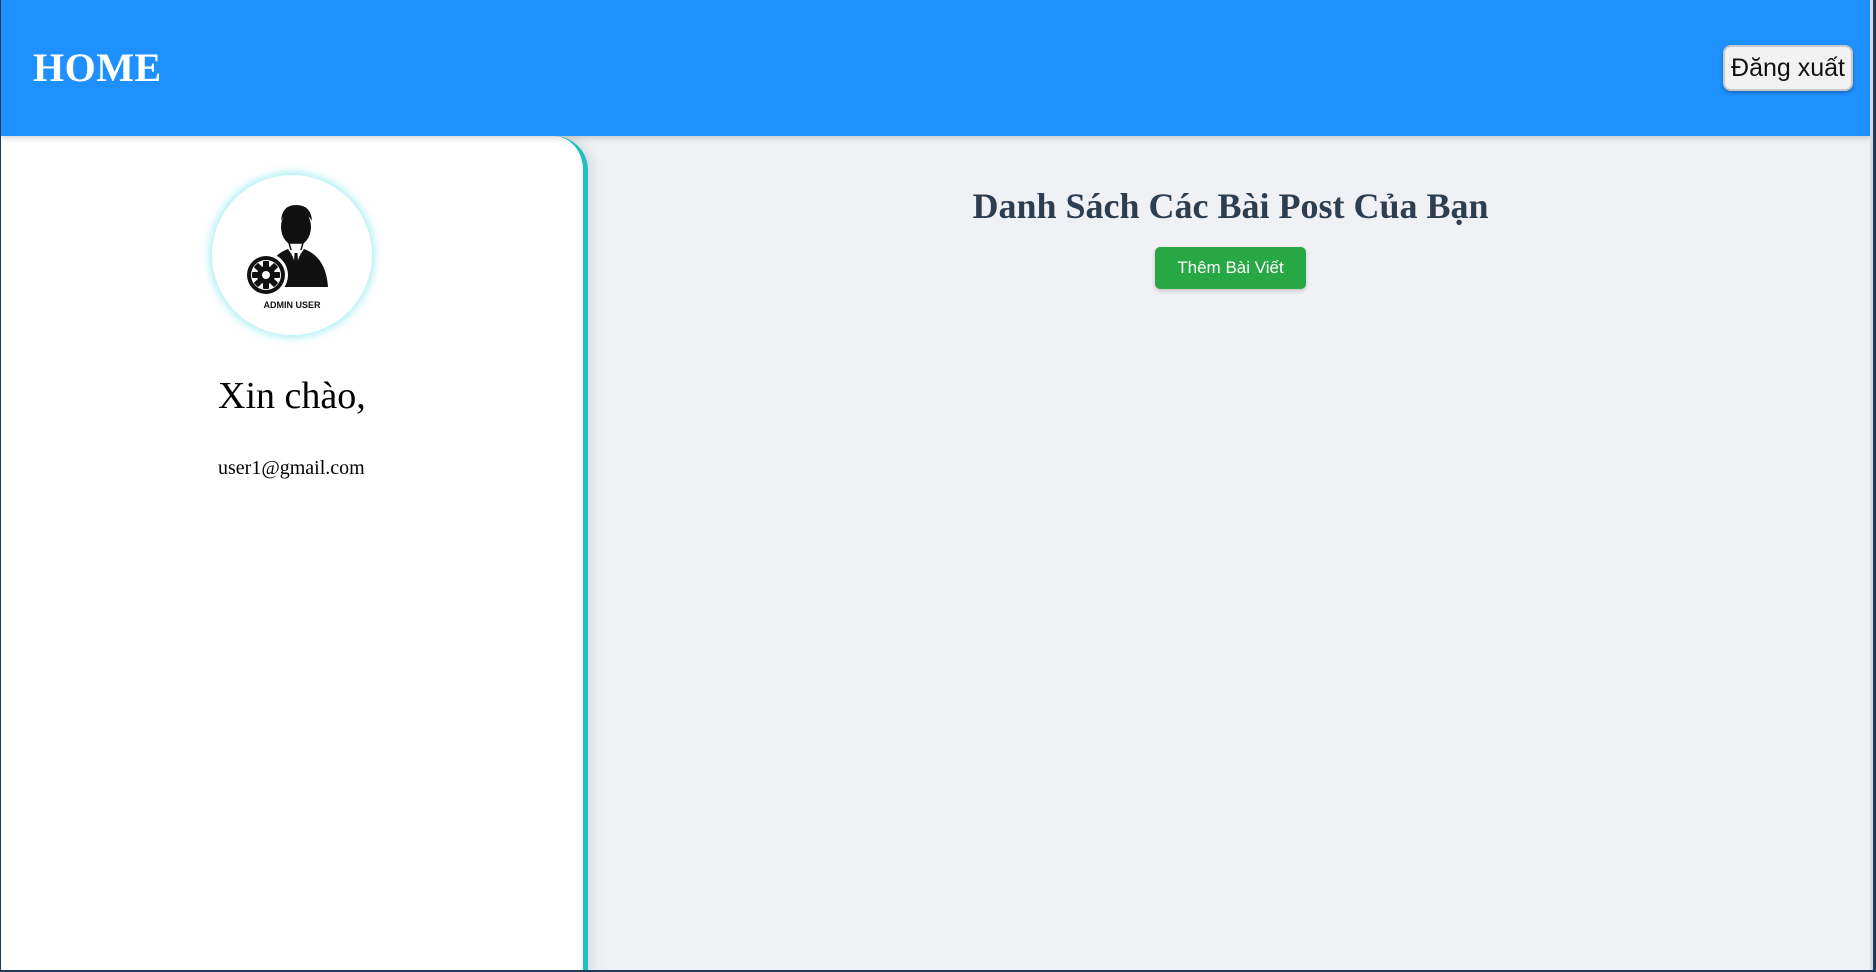 Image resolution: width=1876 pixels, height=972 pixels. I want to click on admin-user-icon: ADMIN USER, so click(286, 257).